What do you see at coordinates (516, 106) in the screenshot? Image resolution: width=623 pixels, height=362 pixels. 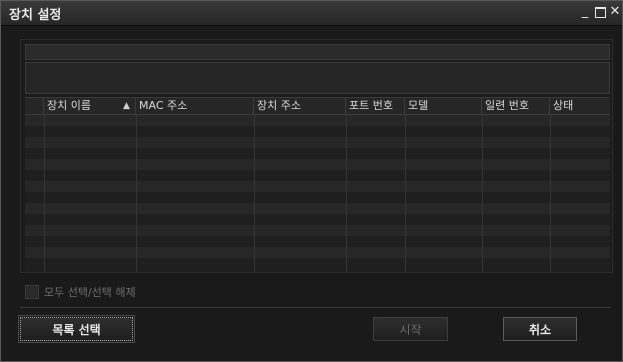 I see `col-header-serial-number: 일련 번호` at bounding box center [516, 106].